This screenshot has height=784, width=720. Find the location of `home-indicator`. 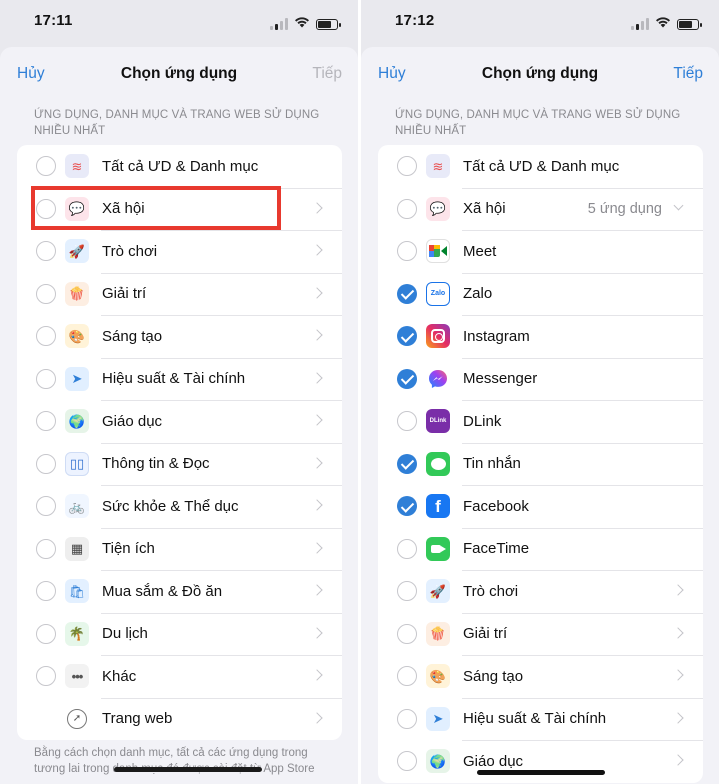

home-indicator is located at coordinates (541, 772).